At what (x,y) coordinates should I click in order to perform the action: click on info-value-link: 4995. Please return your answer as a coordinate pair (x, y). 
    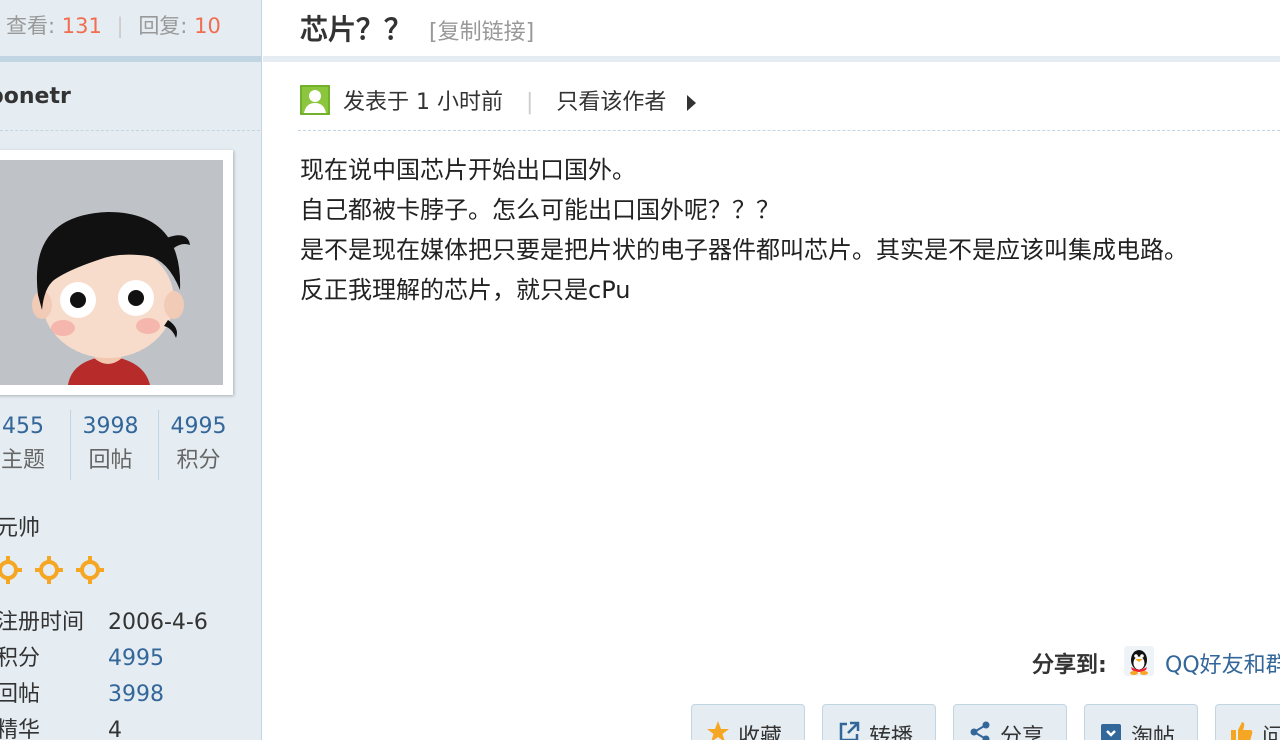
    Looking at the image, I should click on (136, 658).